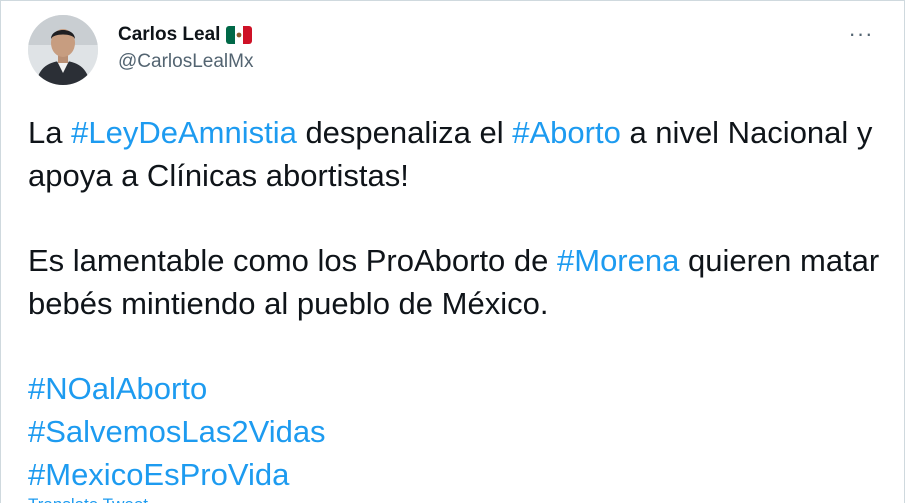 Image resolution: width=905 pixels, height=503 pixels. What do you see at coordinates (239, 35) in the screenshot?
I see `mexico-flag-icon` at bounding box center [239, 35].